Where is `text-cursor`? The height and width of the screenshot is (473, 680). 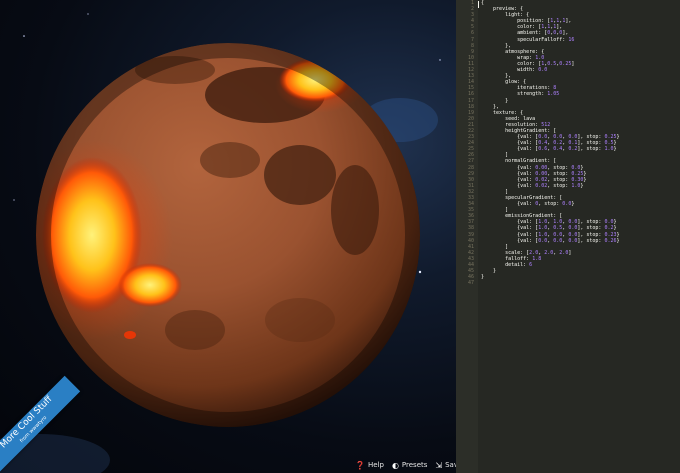
text-cursor is located at coordinates (478, 4).